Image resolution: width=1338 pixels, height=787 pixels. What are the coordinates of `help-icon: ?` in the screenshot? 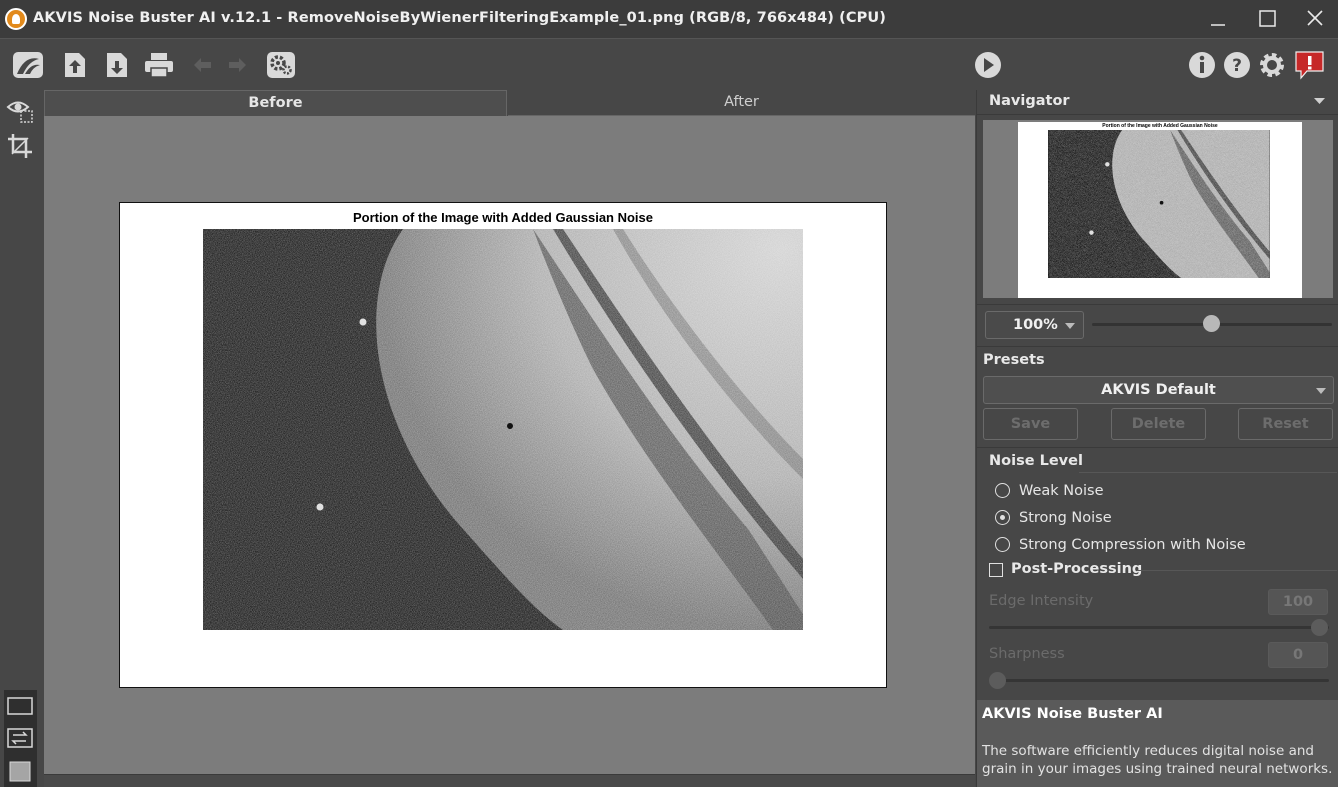 It's located at (1237, 65).